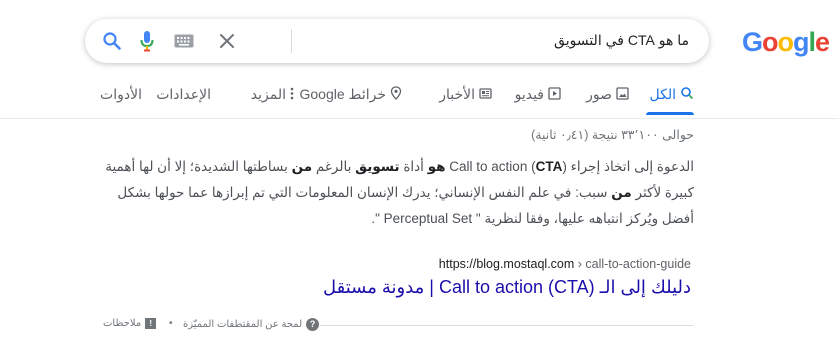  What do you see at coordinates (628, 166) in the screenshot?
I see `snippet-part: الدعوة إلى اتخاذ إجراء (` at bounding box center [628, 166].